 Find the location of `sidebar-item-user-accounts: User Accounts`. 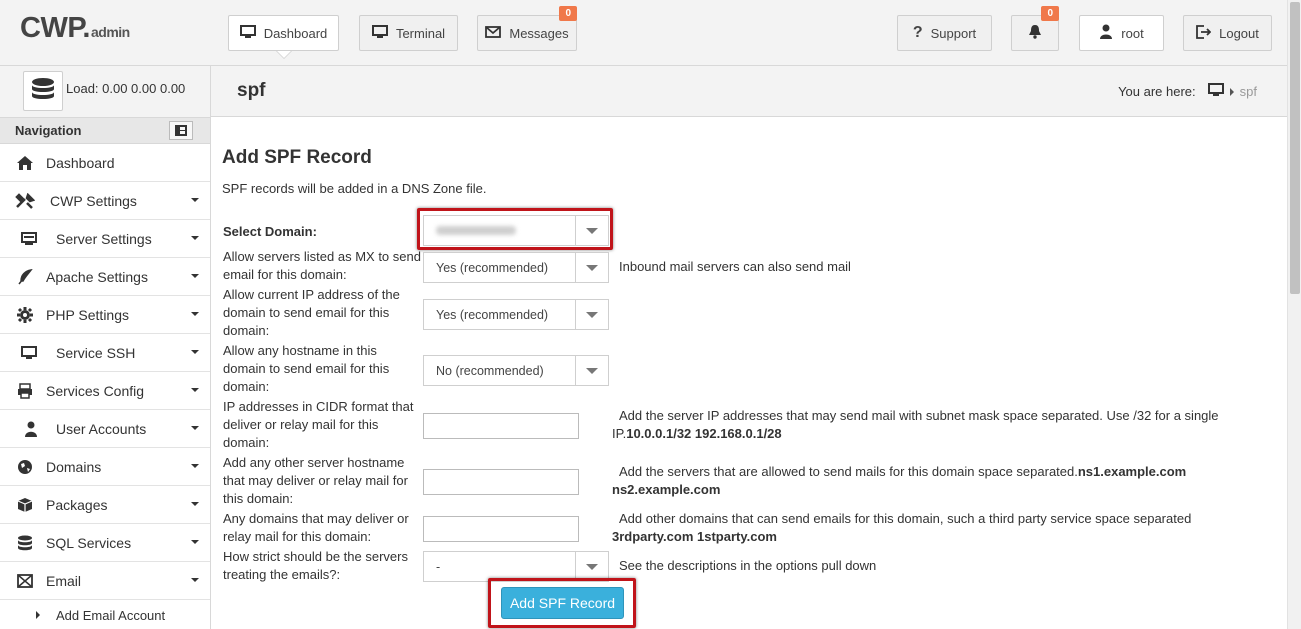

sidebar-item-user-accounts: User Accounts is located at coordinates (105, 429).